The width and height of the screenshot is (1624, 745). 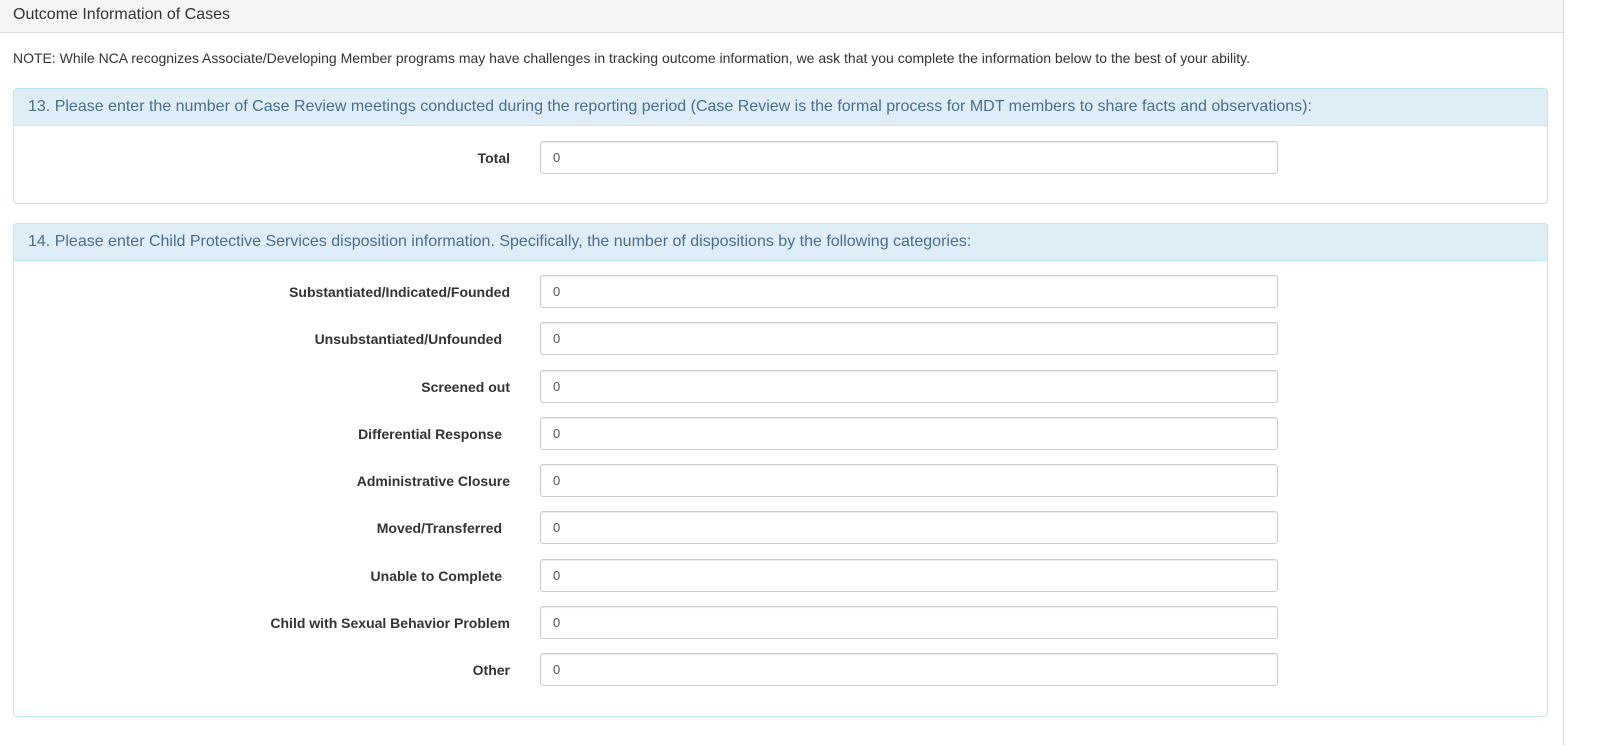 I want to click on field-label-other: Other, so click(x=491, y=670).